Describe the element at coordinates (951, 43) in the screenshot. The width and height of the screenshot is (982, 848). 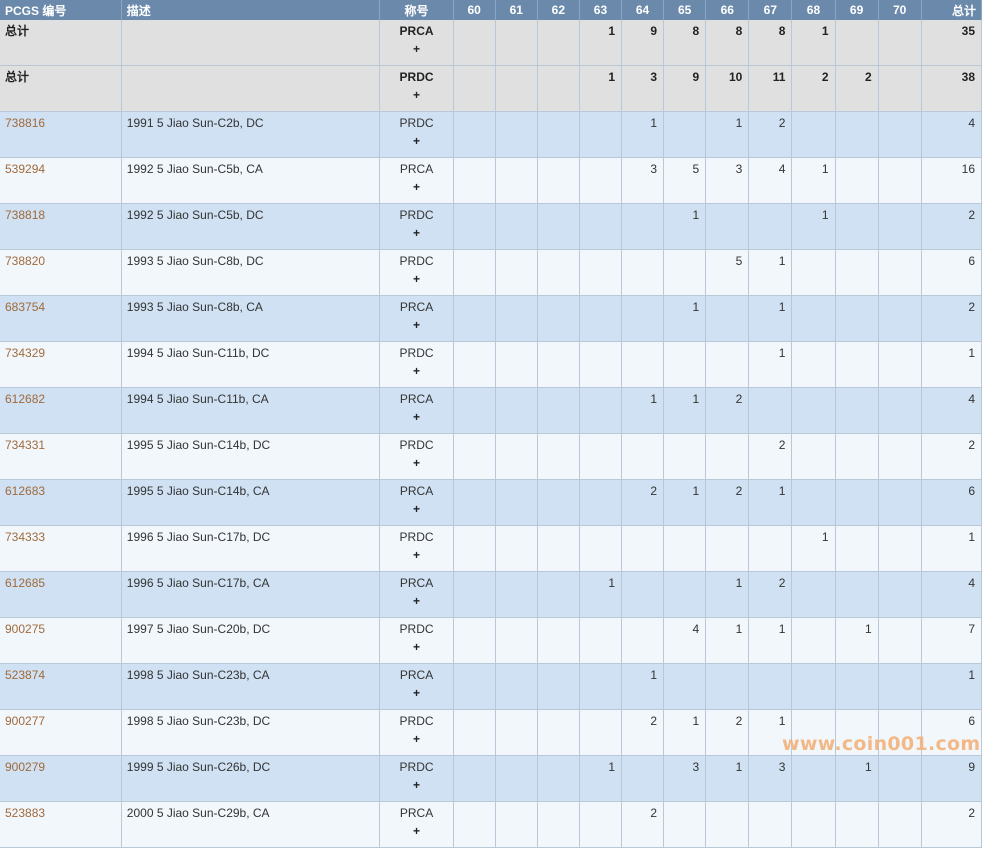
I see `row-total-cell: 35` at that location.